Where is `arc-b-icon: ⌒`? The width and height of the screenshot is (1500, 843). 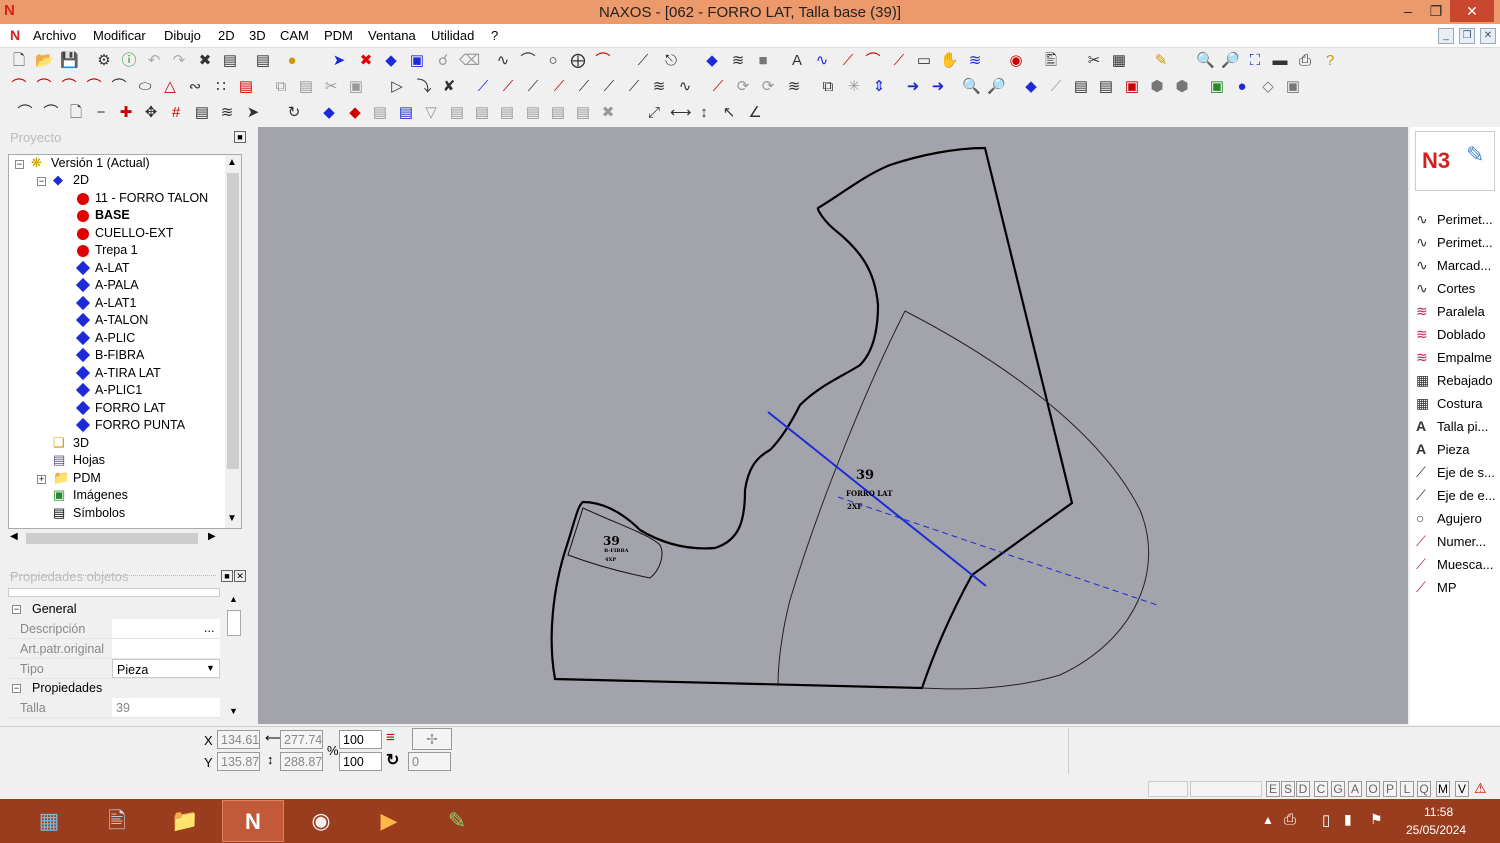 arc-b-icon: ⌒ is located at coordinates (44, 87).